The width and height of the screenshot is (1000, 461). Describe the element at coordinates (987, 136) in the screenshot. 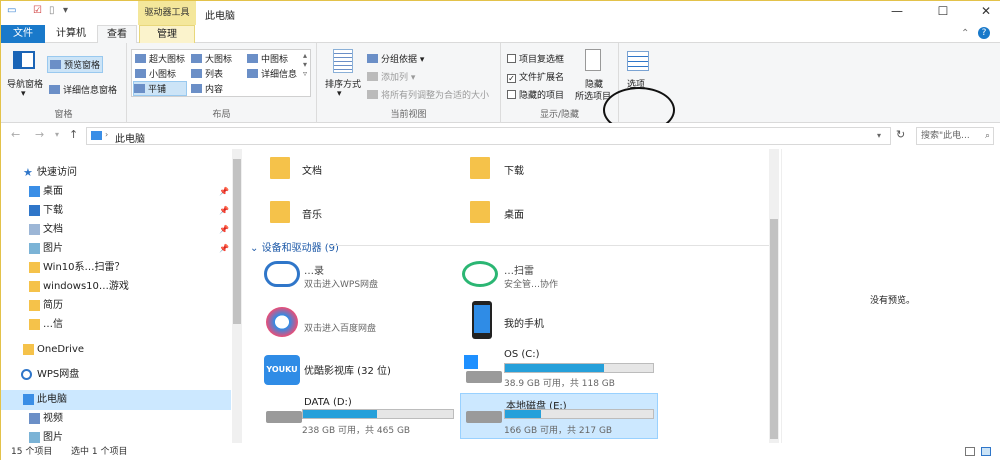

I see `search-icon: ⌕` at that location.